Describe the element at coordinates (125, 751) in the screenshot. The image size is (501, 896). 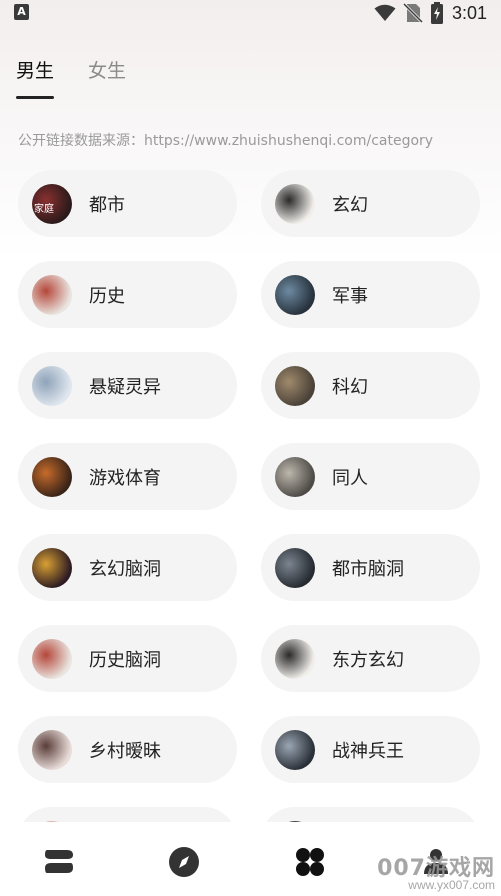
I see `category-label: 乡村暧昧` at that location.